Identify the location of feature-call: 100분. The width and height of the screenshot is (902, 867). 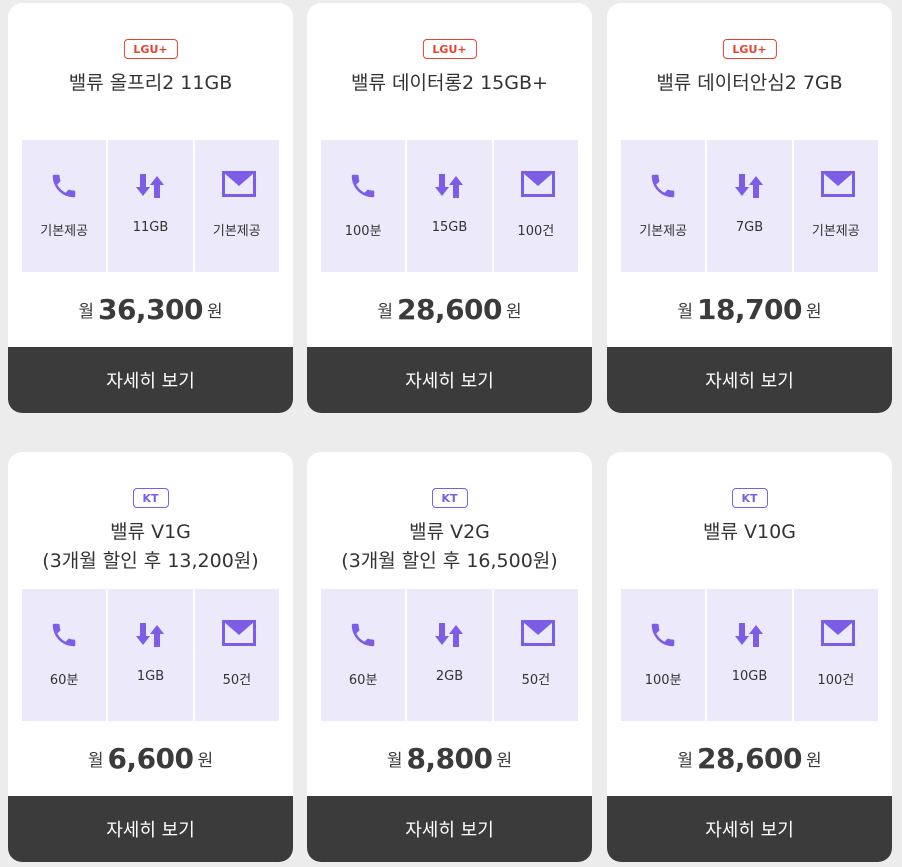
(663, 655).